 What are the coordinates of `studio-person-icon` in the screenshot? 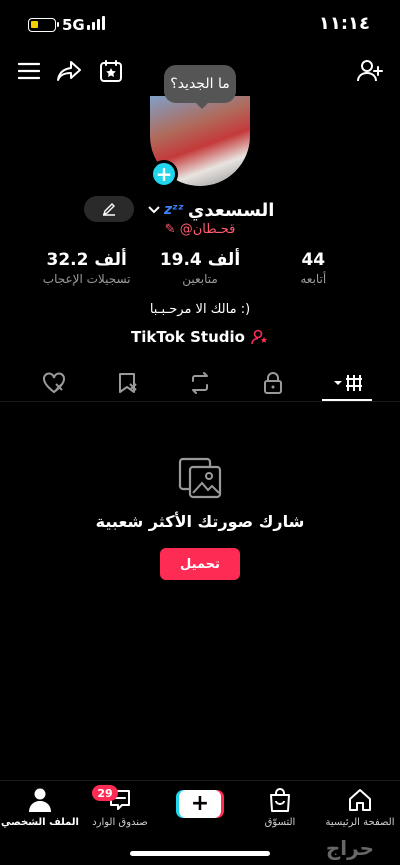 It's located at (259, 337).